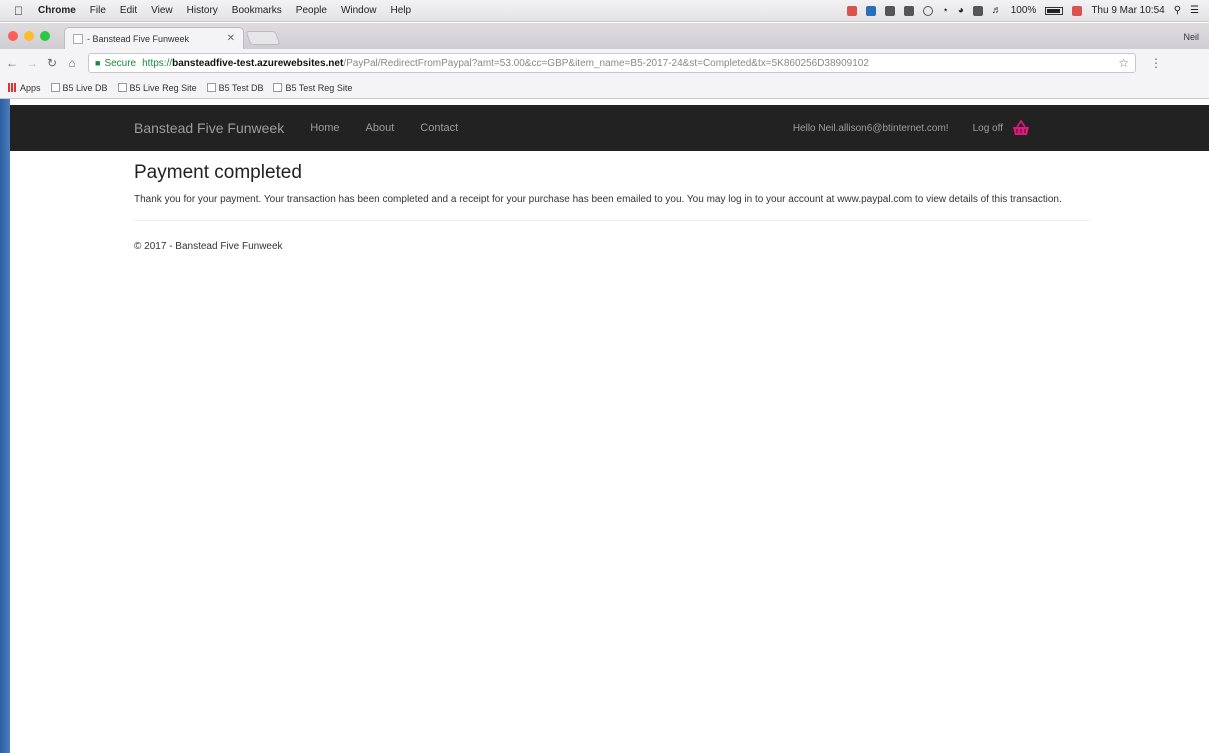  Describe the element at coordinates (945, 10) in the screenshot. I see `bluetooth-icon: ⋆` at that location.